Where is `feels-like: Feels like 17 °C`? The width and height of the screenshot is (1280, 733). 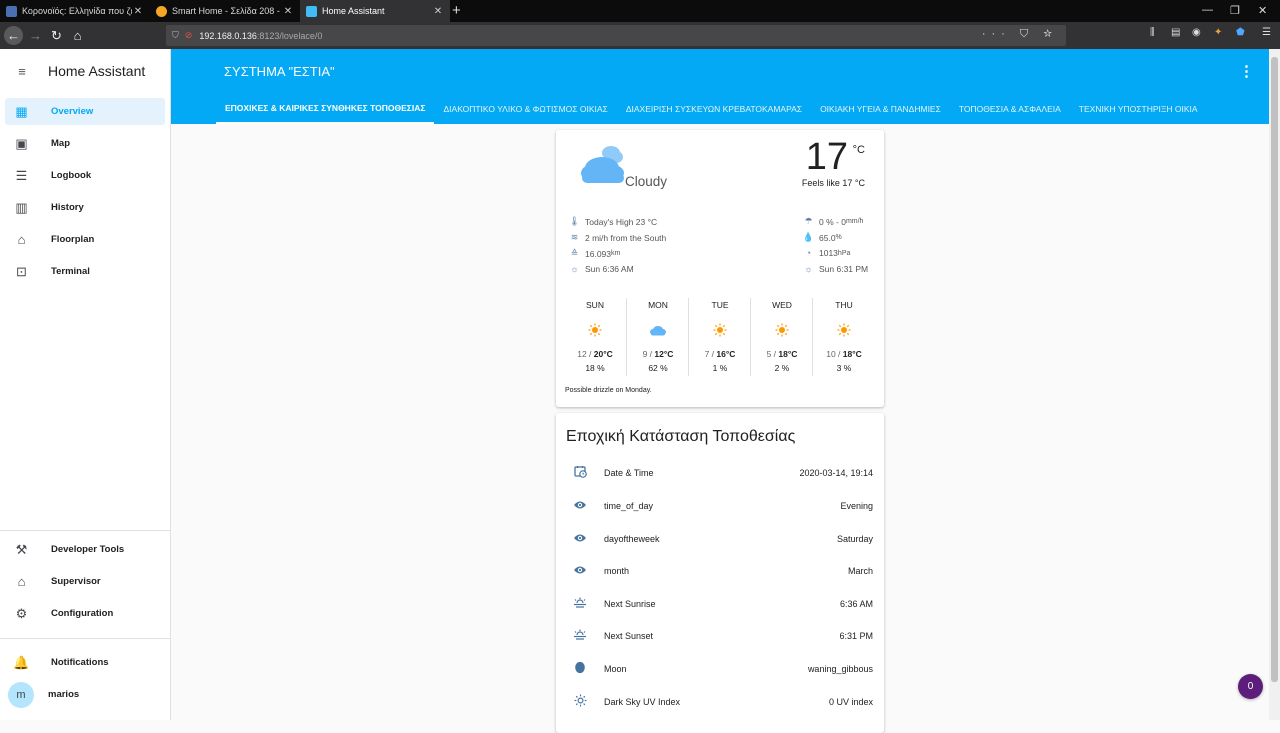
feels-like: Feels like 17 °C is located at coordinates (833, 183).